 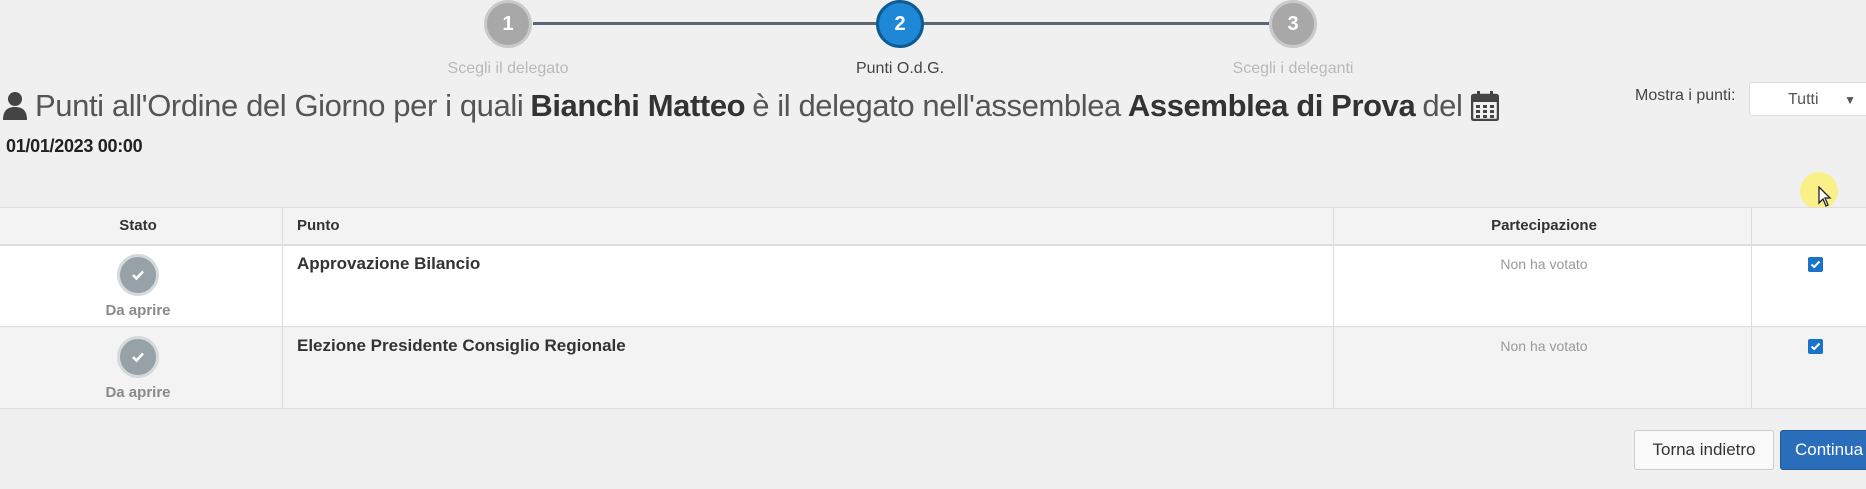 I want to click on assembly-datetime: 01/01/2023 00:00, so click(x=74, y=146).